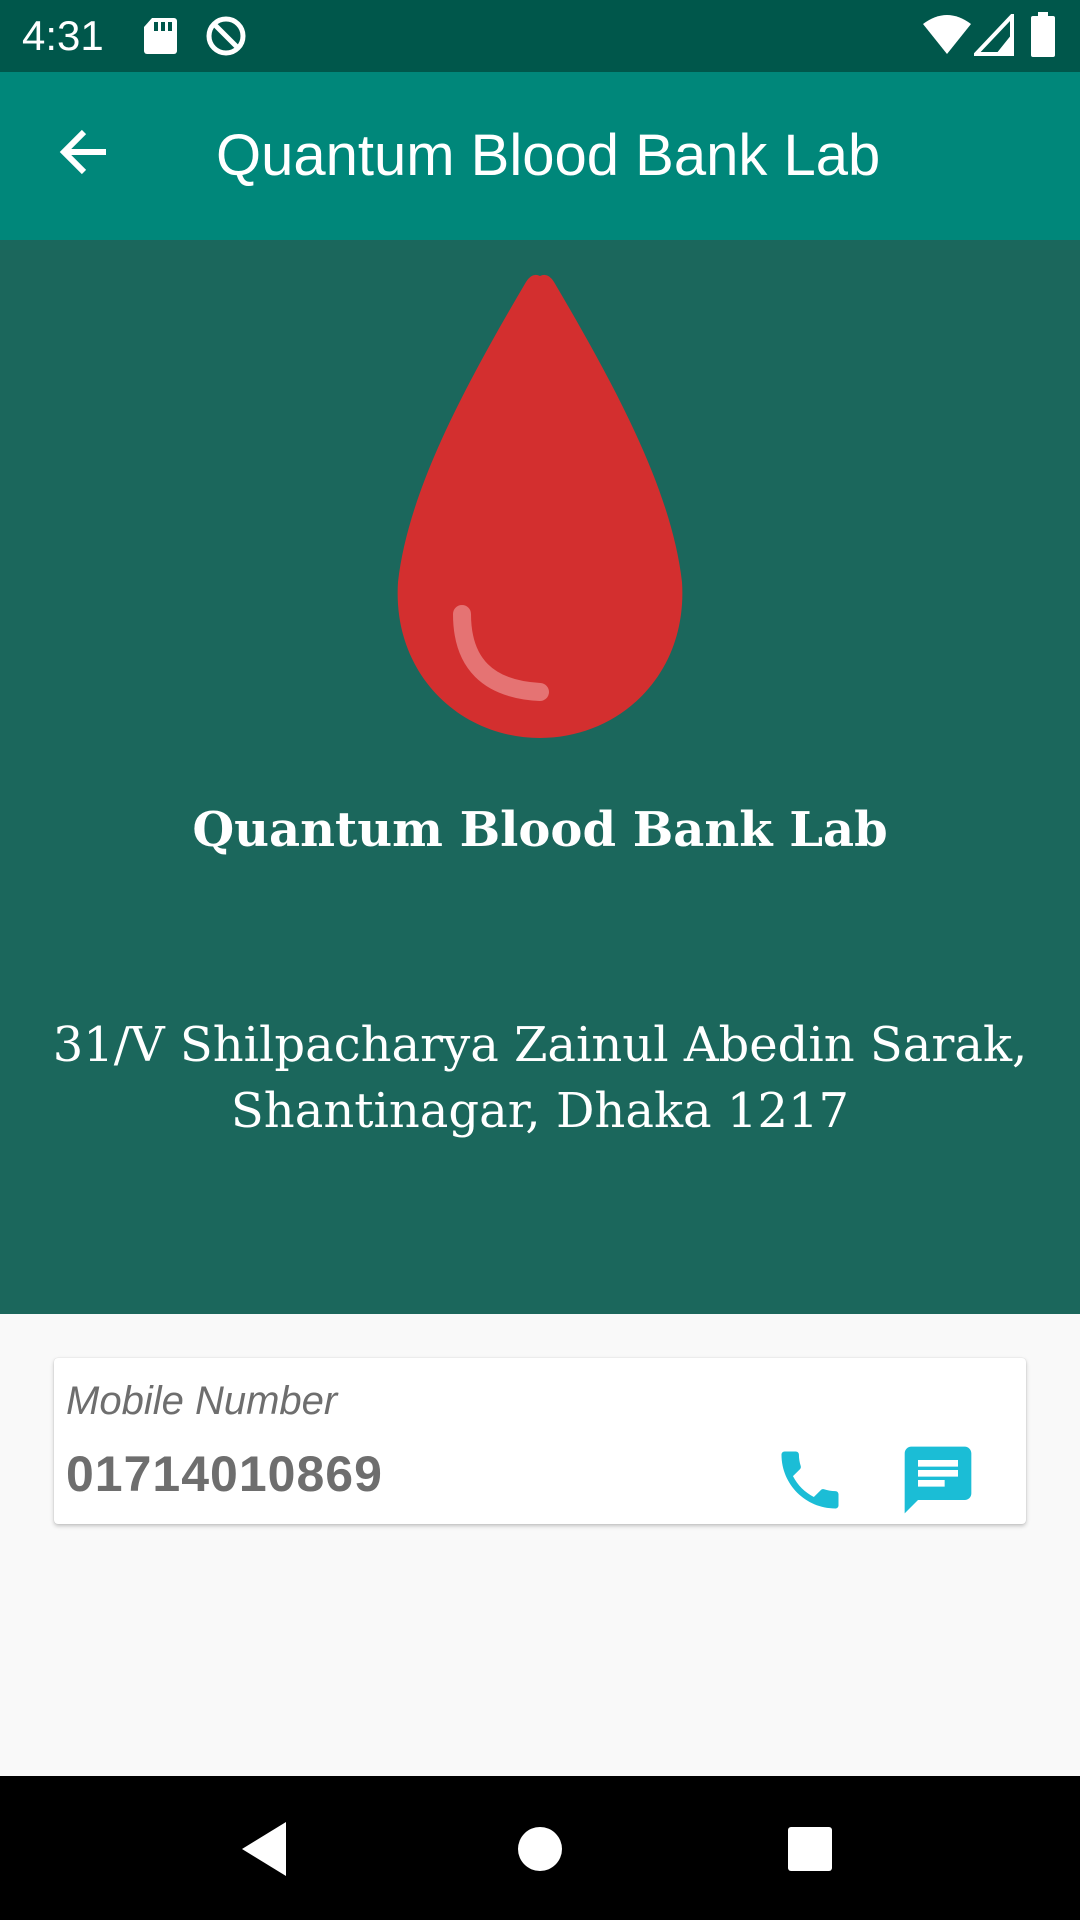 Image resolution: width=1080 pixels, height=1920 pixels. I want to click on mobile-number-value: 01714010869, so click(224, 1474).